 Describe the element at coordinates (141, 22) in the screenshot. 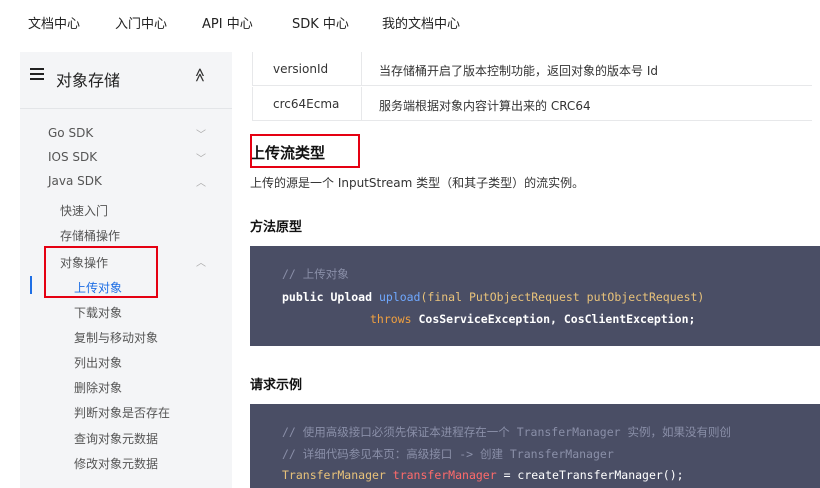

I see `nav-getting-started: 入门中心` at that location.